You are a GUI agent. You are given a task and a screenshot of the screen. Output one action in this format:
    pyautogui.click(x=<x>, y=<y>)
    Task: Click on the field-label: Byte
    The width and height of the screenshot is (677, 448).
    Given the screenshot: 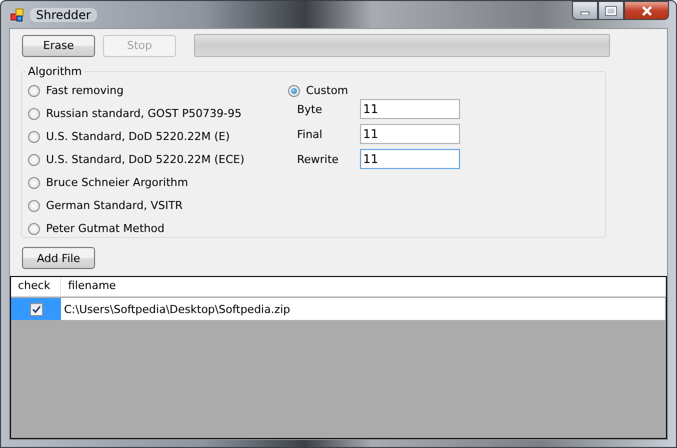 What is the action you would take?
    pyautogui.click(x=310, y=109)
    